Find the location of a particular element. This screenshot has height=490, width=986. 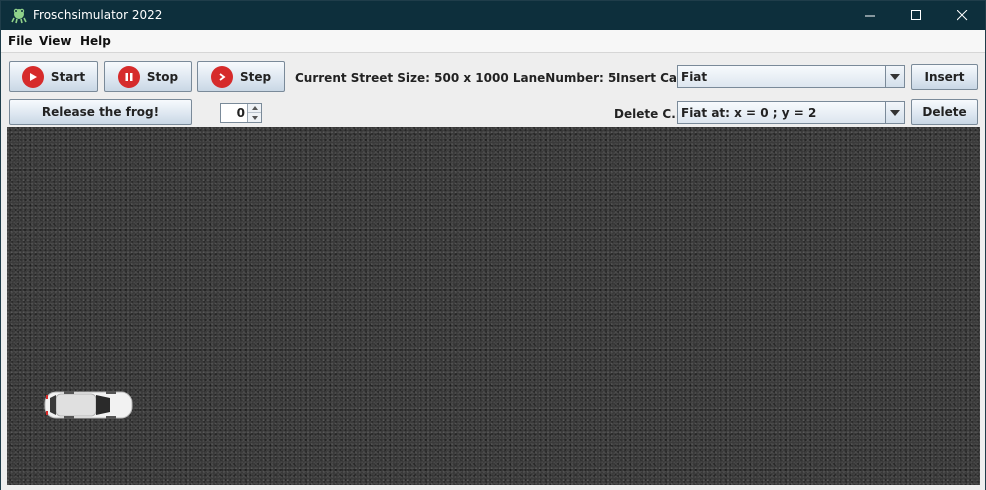

step-forward-icon is located at coordinates (221, 76).